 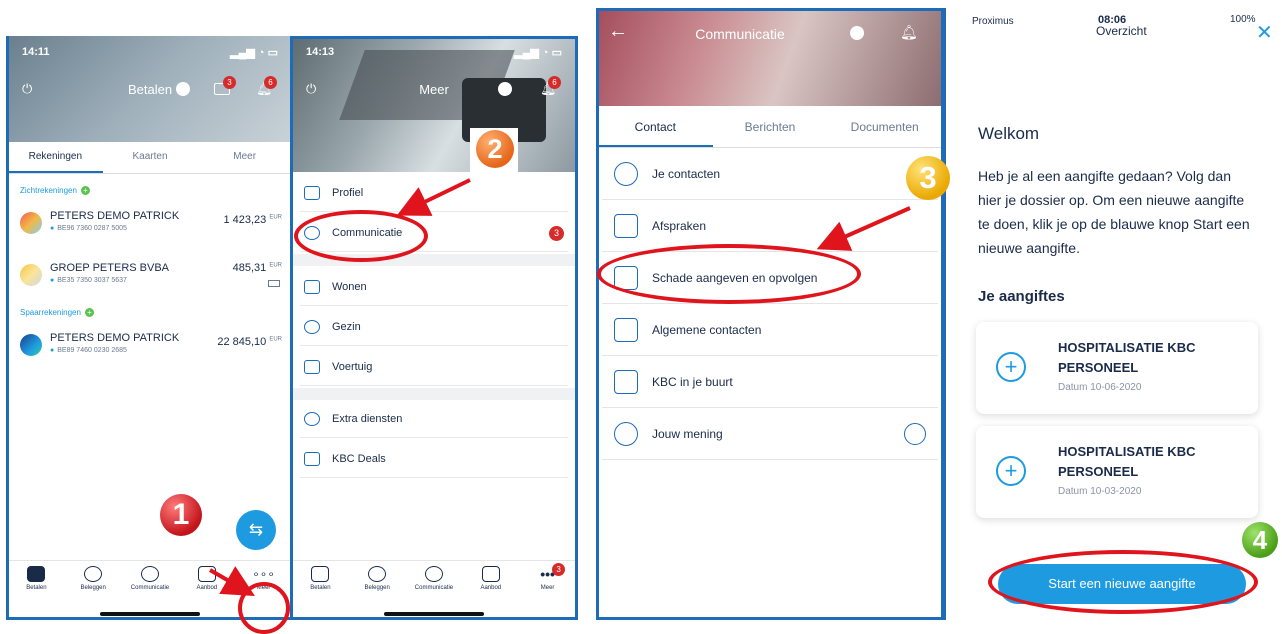 I want to click on close-icon: ✕, so click(x=1264, y=32).